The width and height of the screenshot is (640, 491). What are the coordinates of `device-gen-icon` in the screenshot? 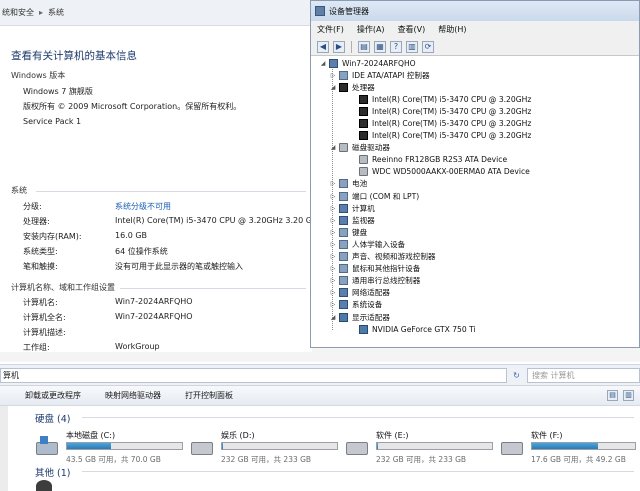 It's located at (343, 256).